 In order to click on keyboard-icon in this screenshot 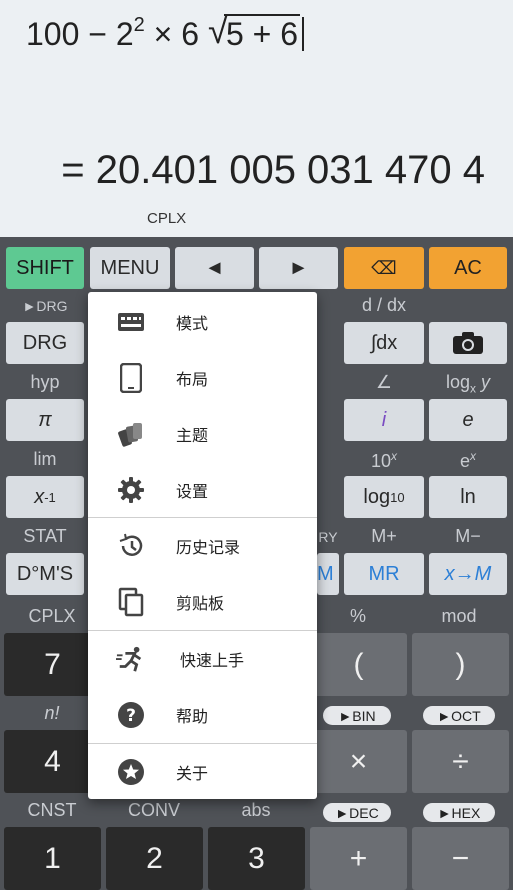, I will do `click(131, 322)`.